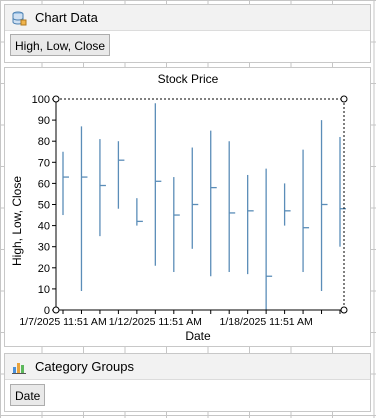  Describe the element at coordinates (66, 17) in the screenshot. I see `chart-data-title: Chart Data` at that location.